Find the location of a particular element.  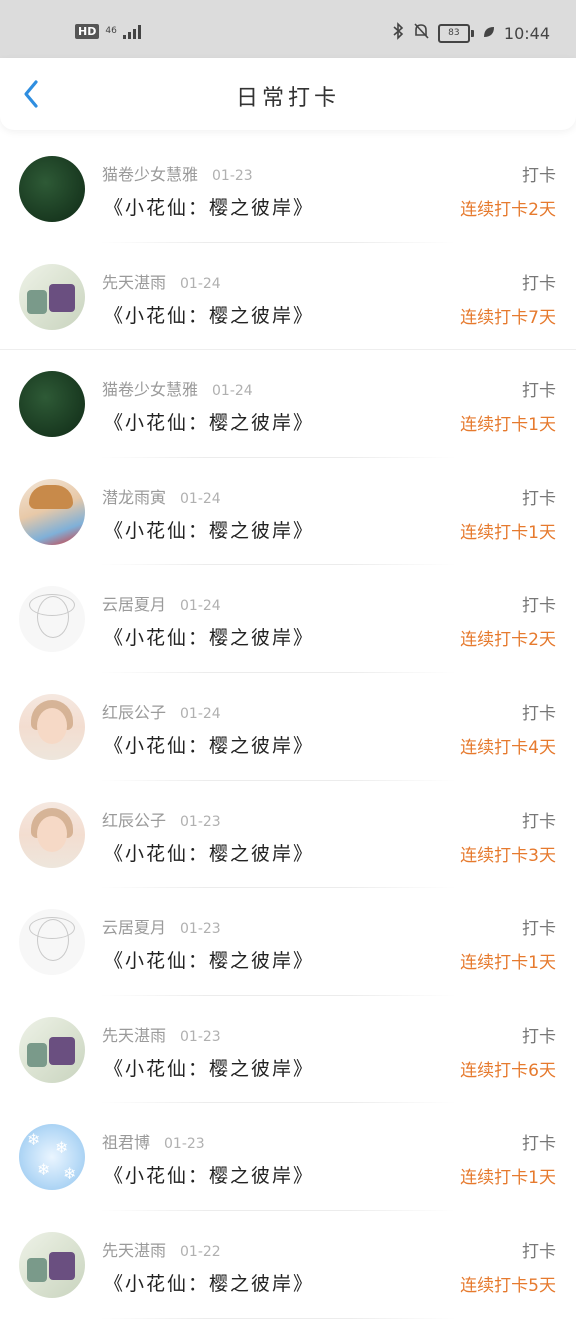

list-item: 先天湛雨 01-22 《小花仙：樱之彼岸》 打卡连续打卡5天 is located at coordinates (288, 1265).